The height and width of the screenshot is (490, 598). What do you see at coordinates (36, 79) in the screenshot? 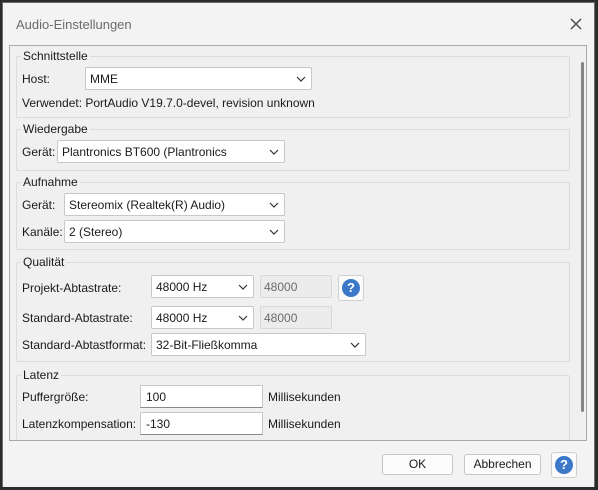
I see `host-label: Host:` at bounding box center [36, 79].